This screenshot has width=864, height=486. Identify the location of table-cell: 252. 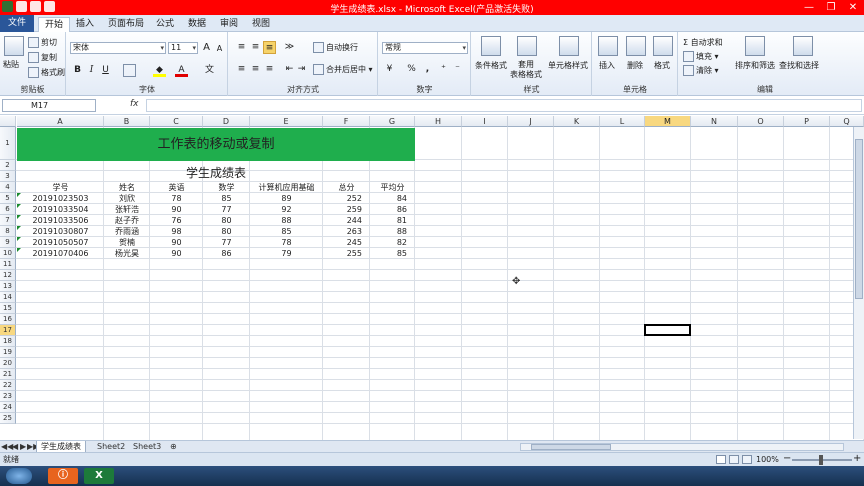
(346, 198).